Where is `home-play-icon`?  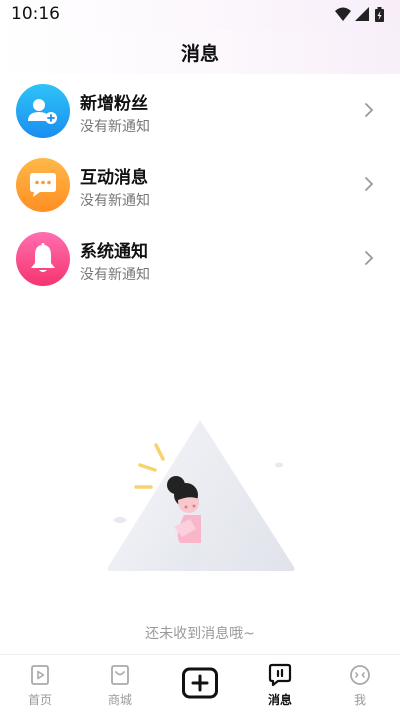
home-play-icon is located at coordinates (40, 675).